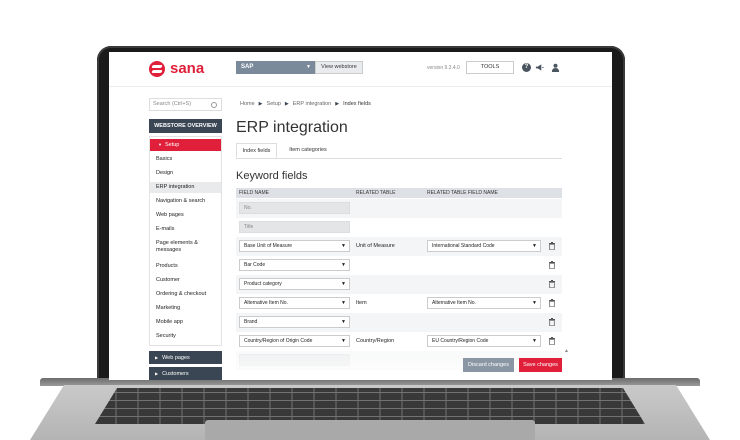  What do you see at coordinates (176, 68) in the screenshot?
I see `logo: sana` at bounding box center [176, 68].